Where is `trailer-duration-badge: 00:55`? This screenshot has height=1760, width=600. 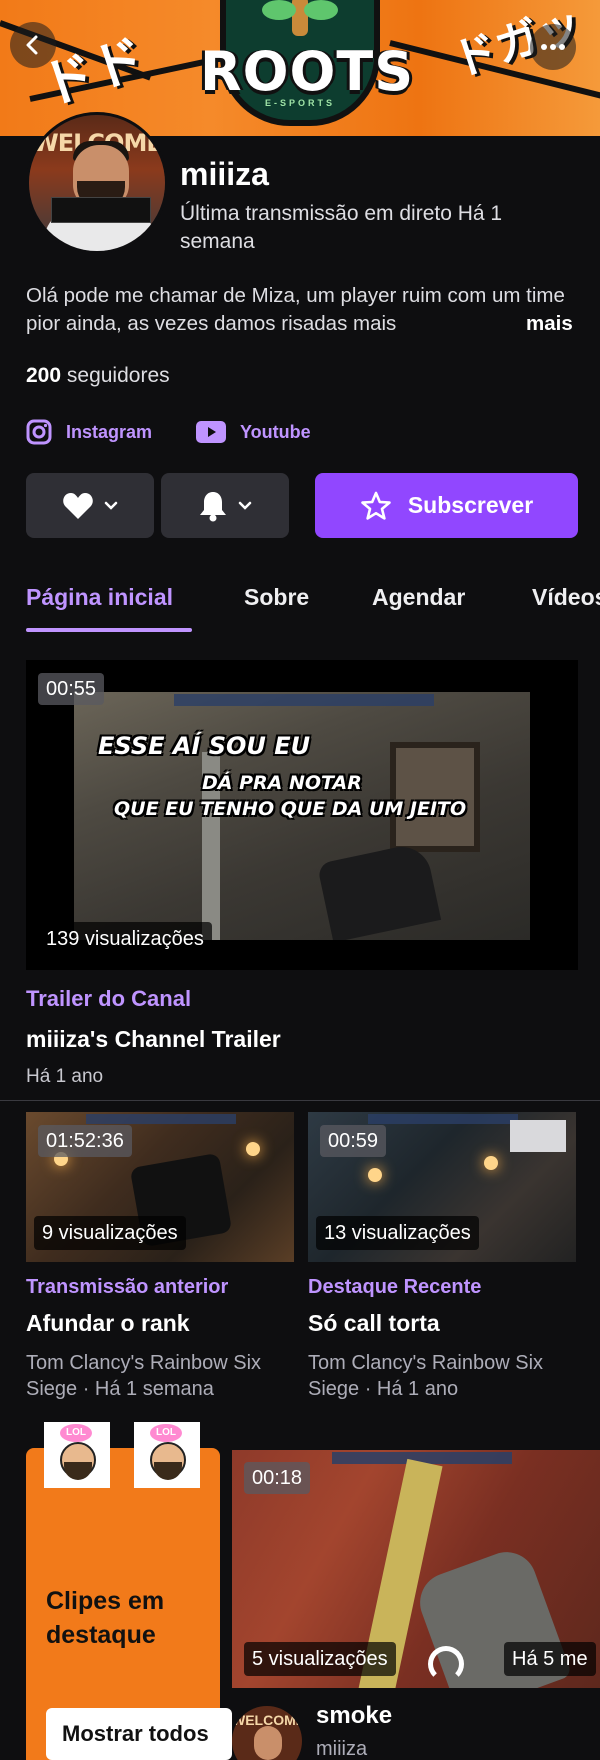 trailer-duration-badge: 00:55 is located at coordinates (71, 689).